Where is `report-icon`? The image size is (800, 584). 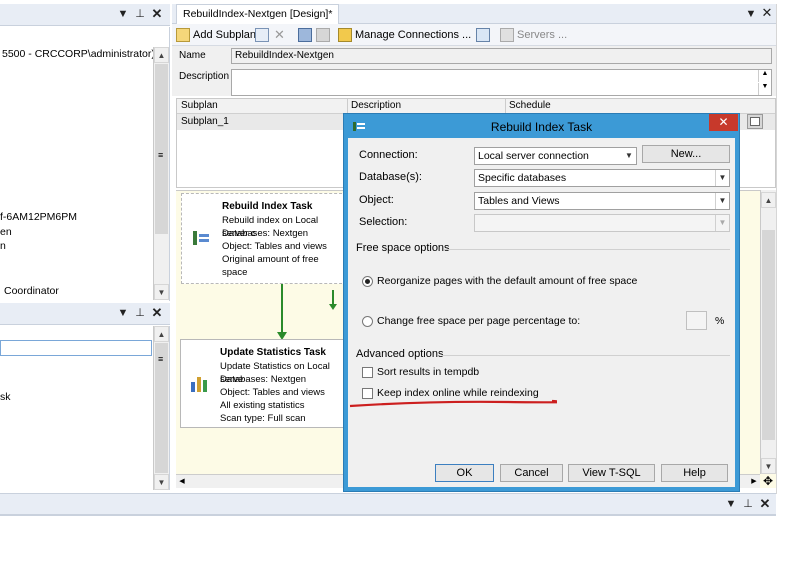 report-icon is located at coordinates (483, 35).